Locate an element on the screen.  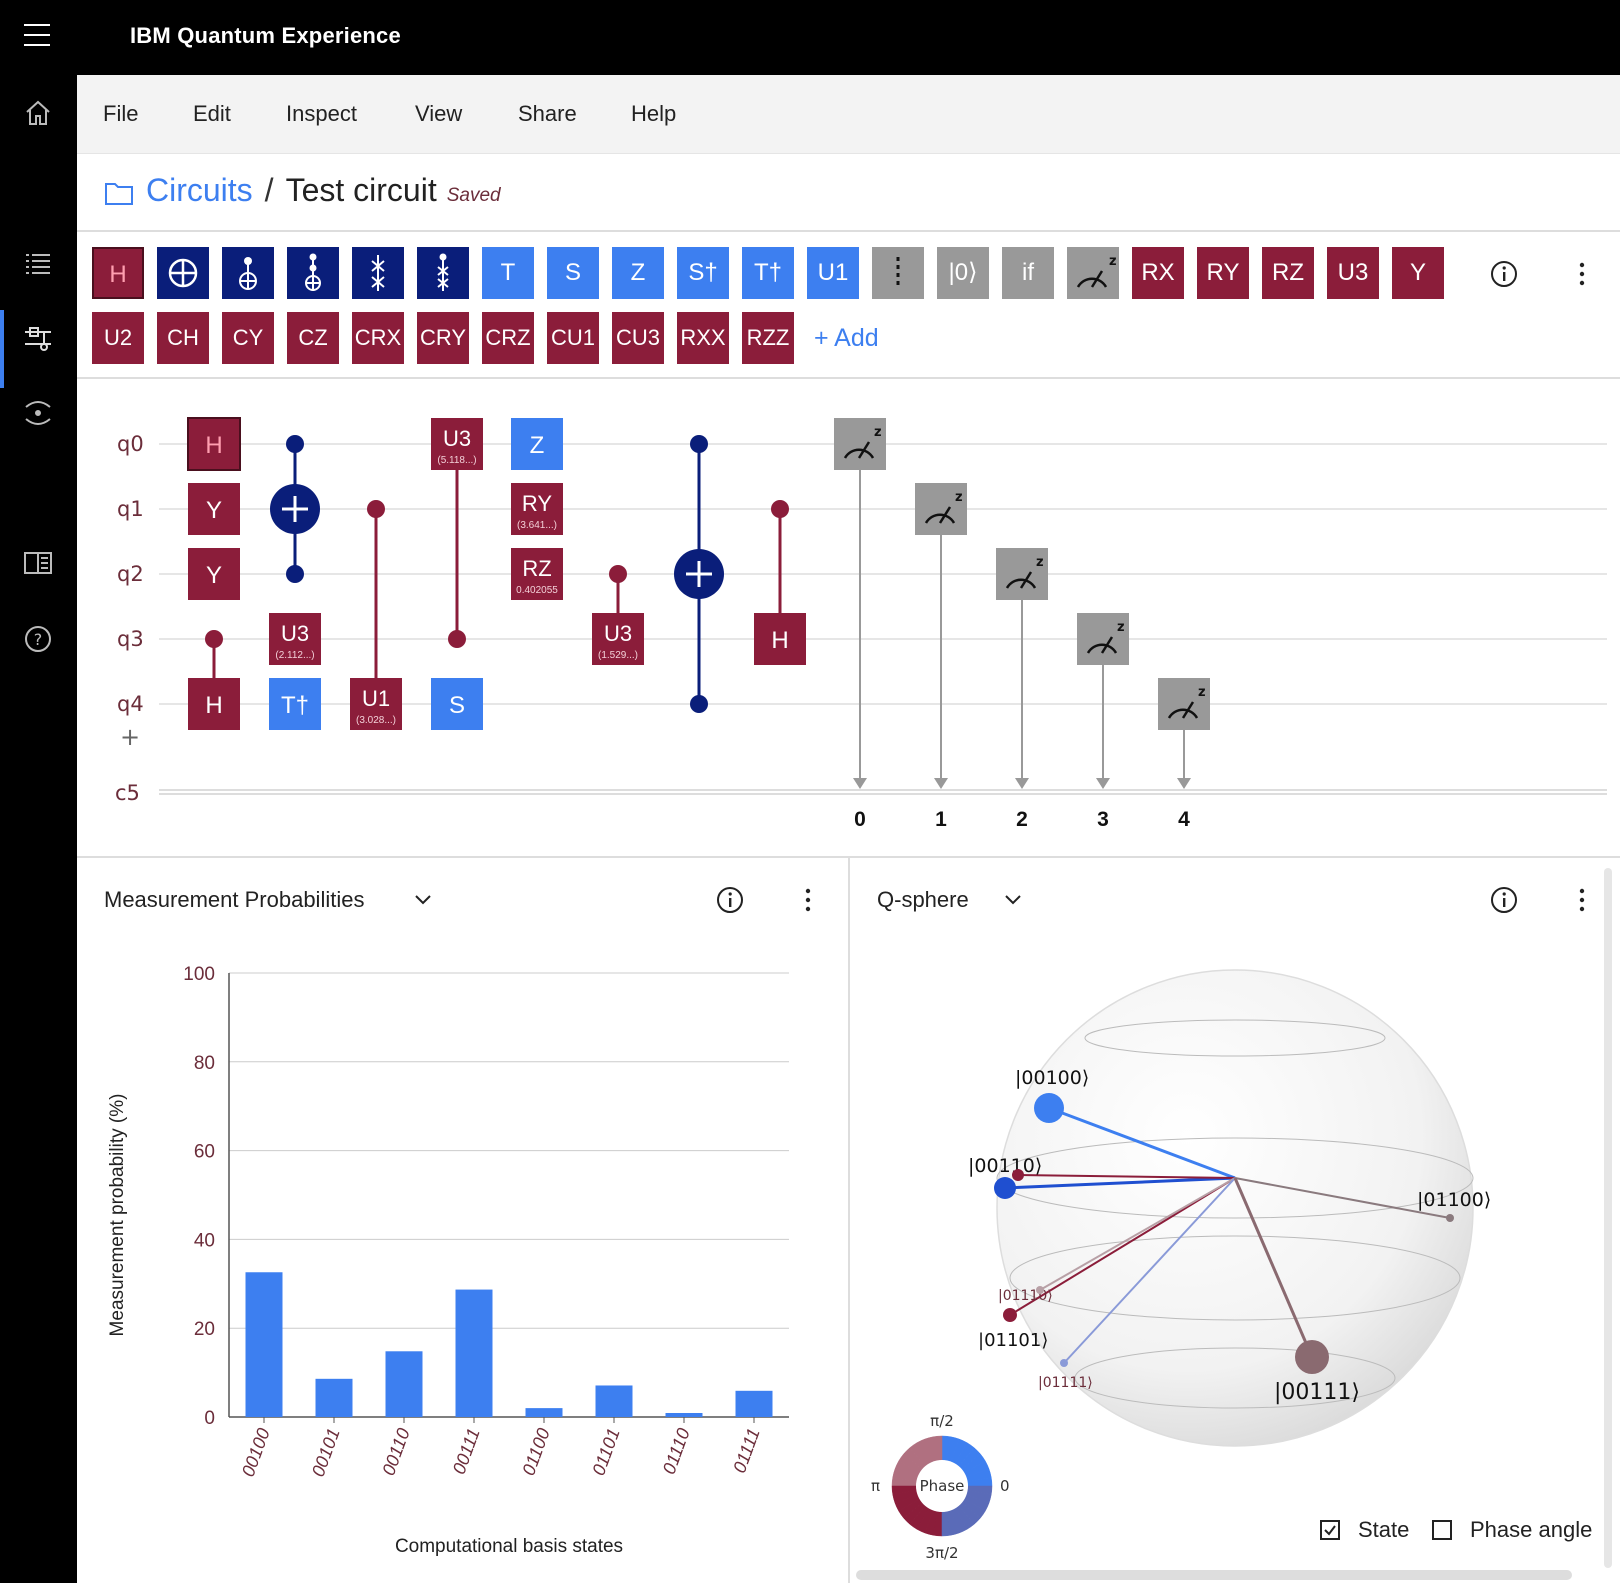
gate-z-q0: Z is located at coordinates (537, 444).